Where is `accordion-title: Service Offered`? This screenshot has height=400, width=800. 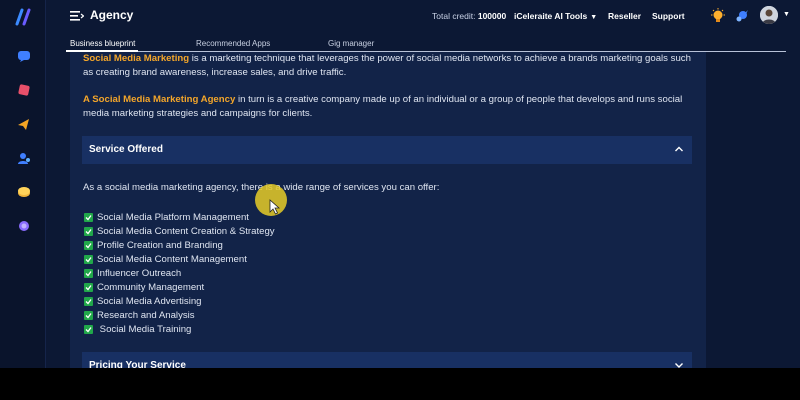
accordion-title: Service Offered is located at coordinates (126, 149).